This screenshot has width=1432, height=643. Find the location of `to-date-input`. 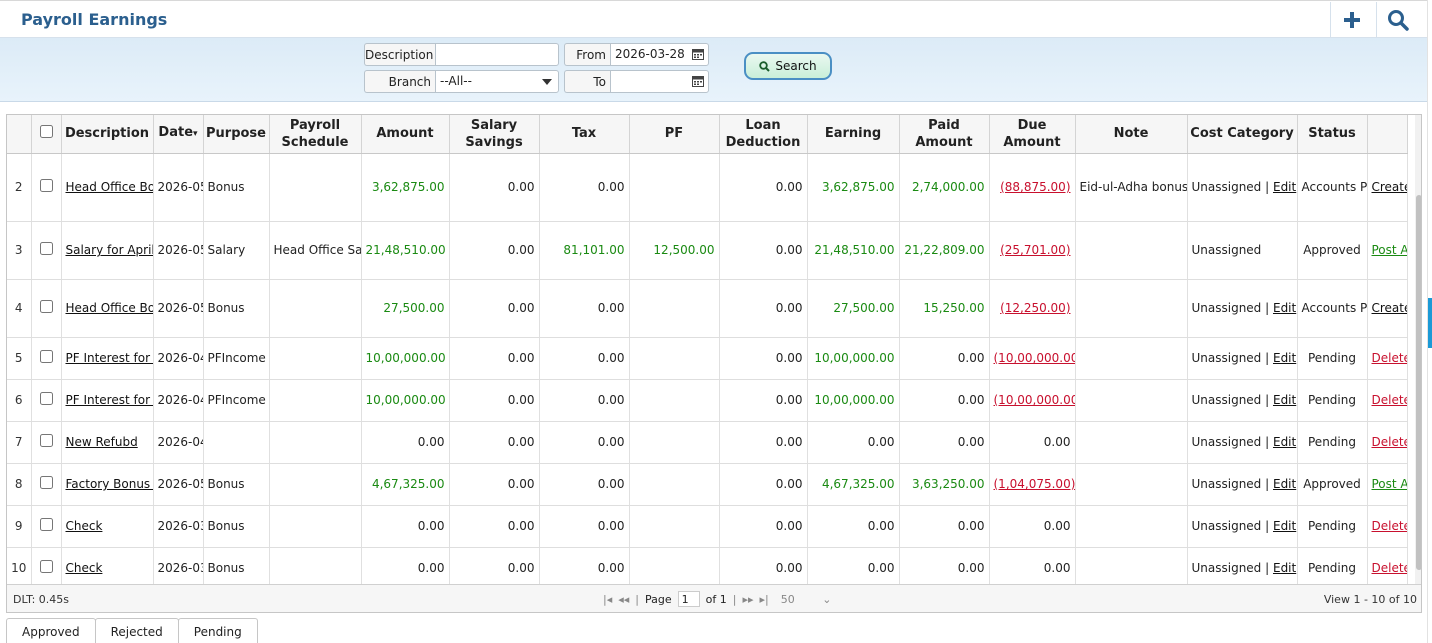

to-date-input is located at coordinates (659, 81).